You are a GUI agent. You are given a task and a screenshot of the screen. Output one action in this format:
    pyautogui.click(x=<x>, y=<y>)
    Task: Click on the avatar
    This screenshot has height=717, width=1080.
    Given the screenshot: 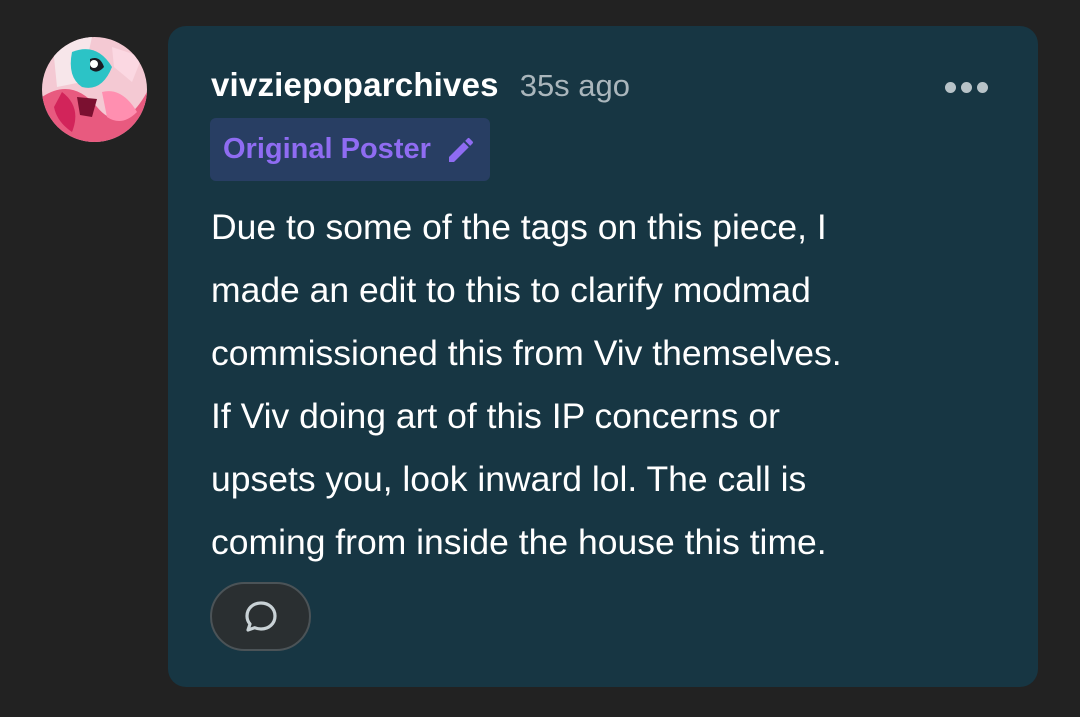 What is the action you would take?
    pyautogui.click(x=94, y=89)
    